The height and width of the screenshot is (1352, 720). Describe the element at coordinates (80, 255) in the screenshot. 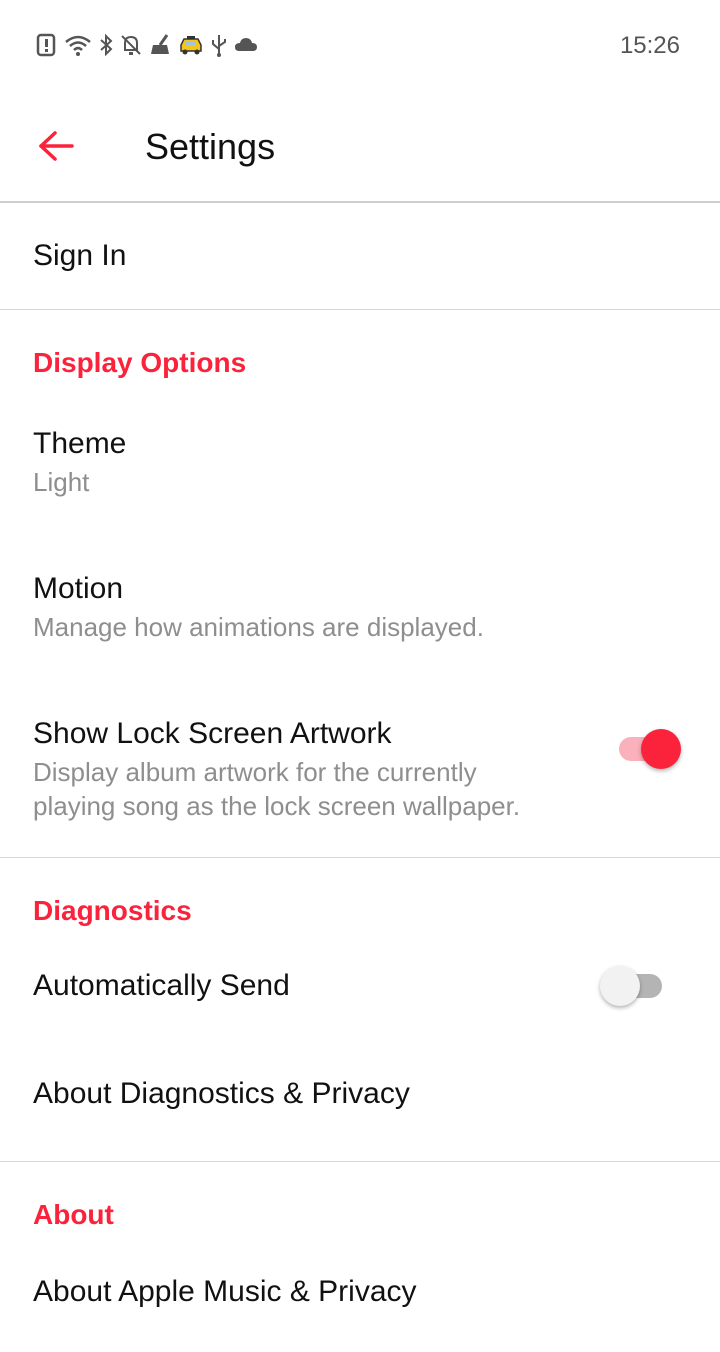

I see `sign-in-label: Sign In` at that location.